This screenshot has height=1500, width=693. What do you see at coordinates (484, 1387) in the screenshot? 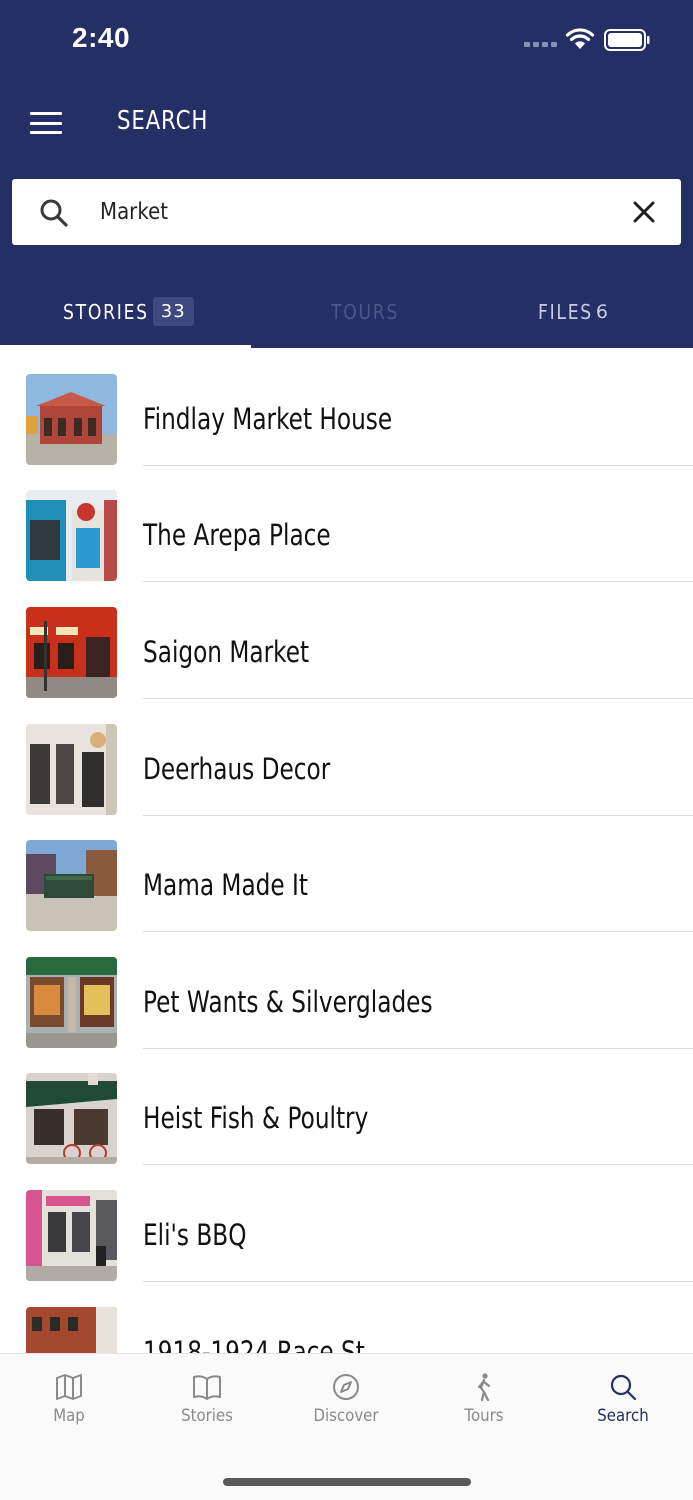
I see `walking-person-icon` at bounding box center [484, 1387].